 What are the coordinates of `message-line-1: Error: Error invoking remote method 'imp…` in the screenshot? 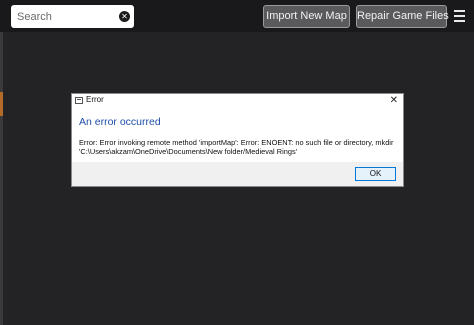 It's located at (236, 142).